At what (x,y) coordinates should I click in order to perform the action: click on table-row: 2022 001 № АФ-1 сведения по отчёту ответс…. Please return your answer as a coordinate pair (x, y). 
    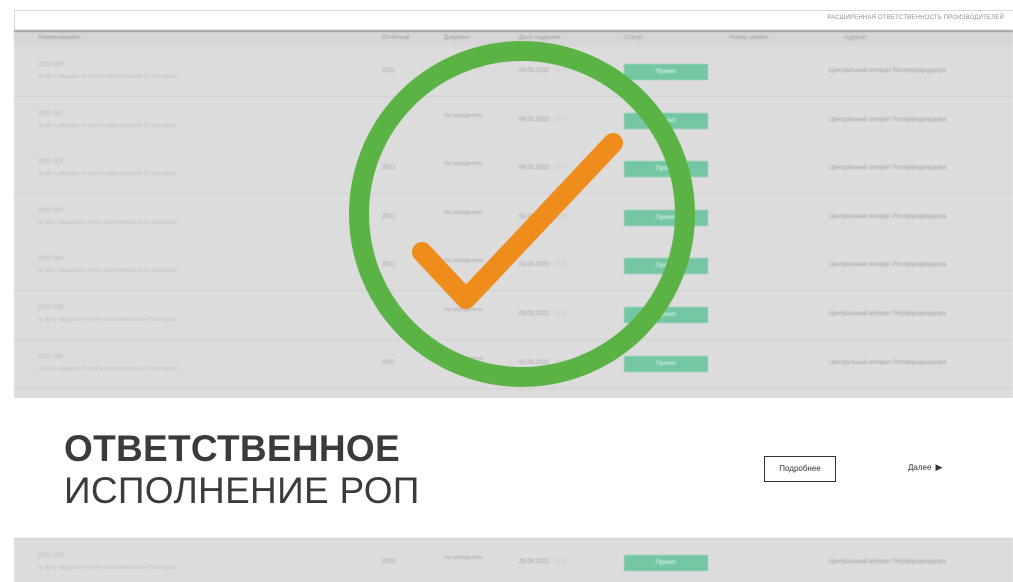
    Looking at the image, I should click on (513, 121).